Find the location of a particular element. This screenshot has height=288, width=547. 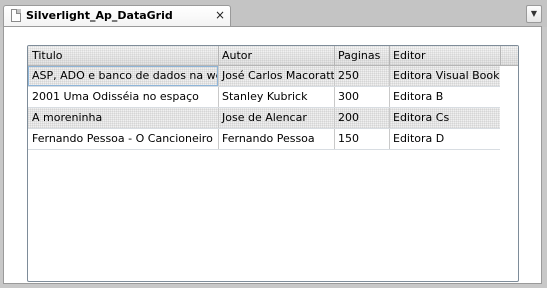

cell-editor: Editora Visual Books is located at coordinates (444, 76).